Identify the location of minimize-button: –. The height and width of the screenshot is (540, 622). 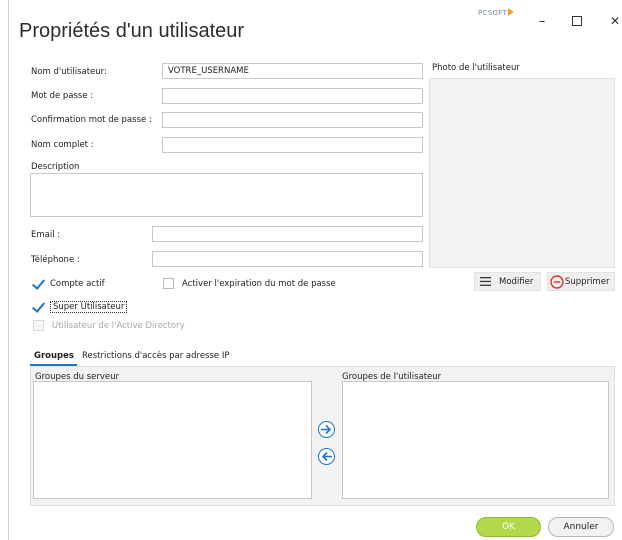
(542, 21).